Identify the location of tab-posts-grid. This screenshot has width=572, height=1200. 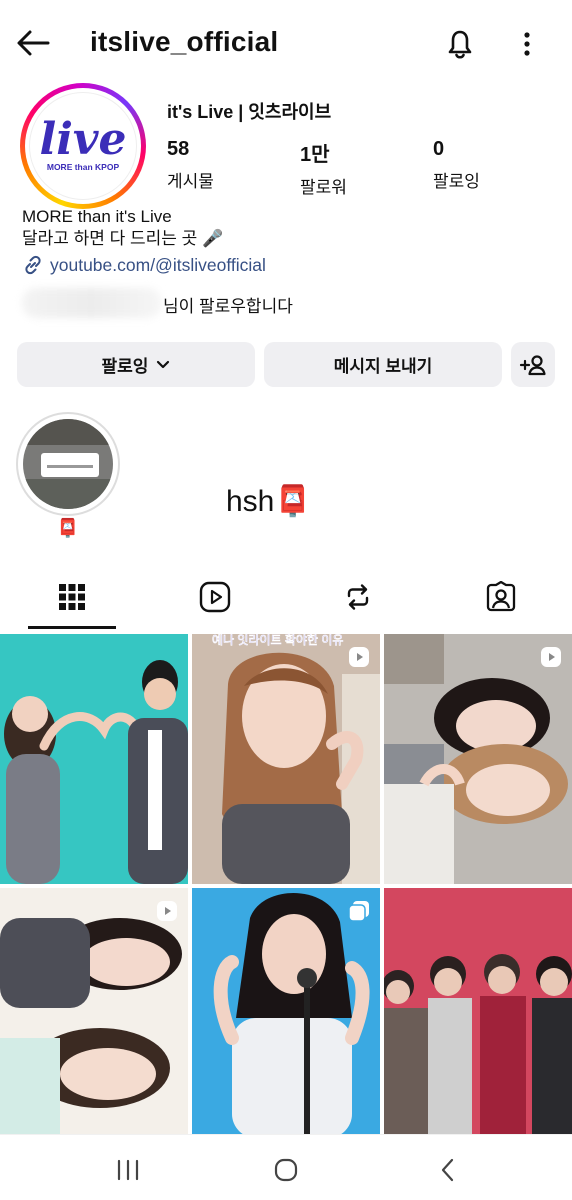
(71, 597).